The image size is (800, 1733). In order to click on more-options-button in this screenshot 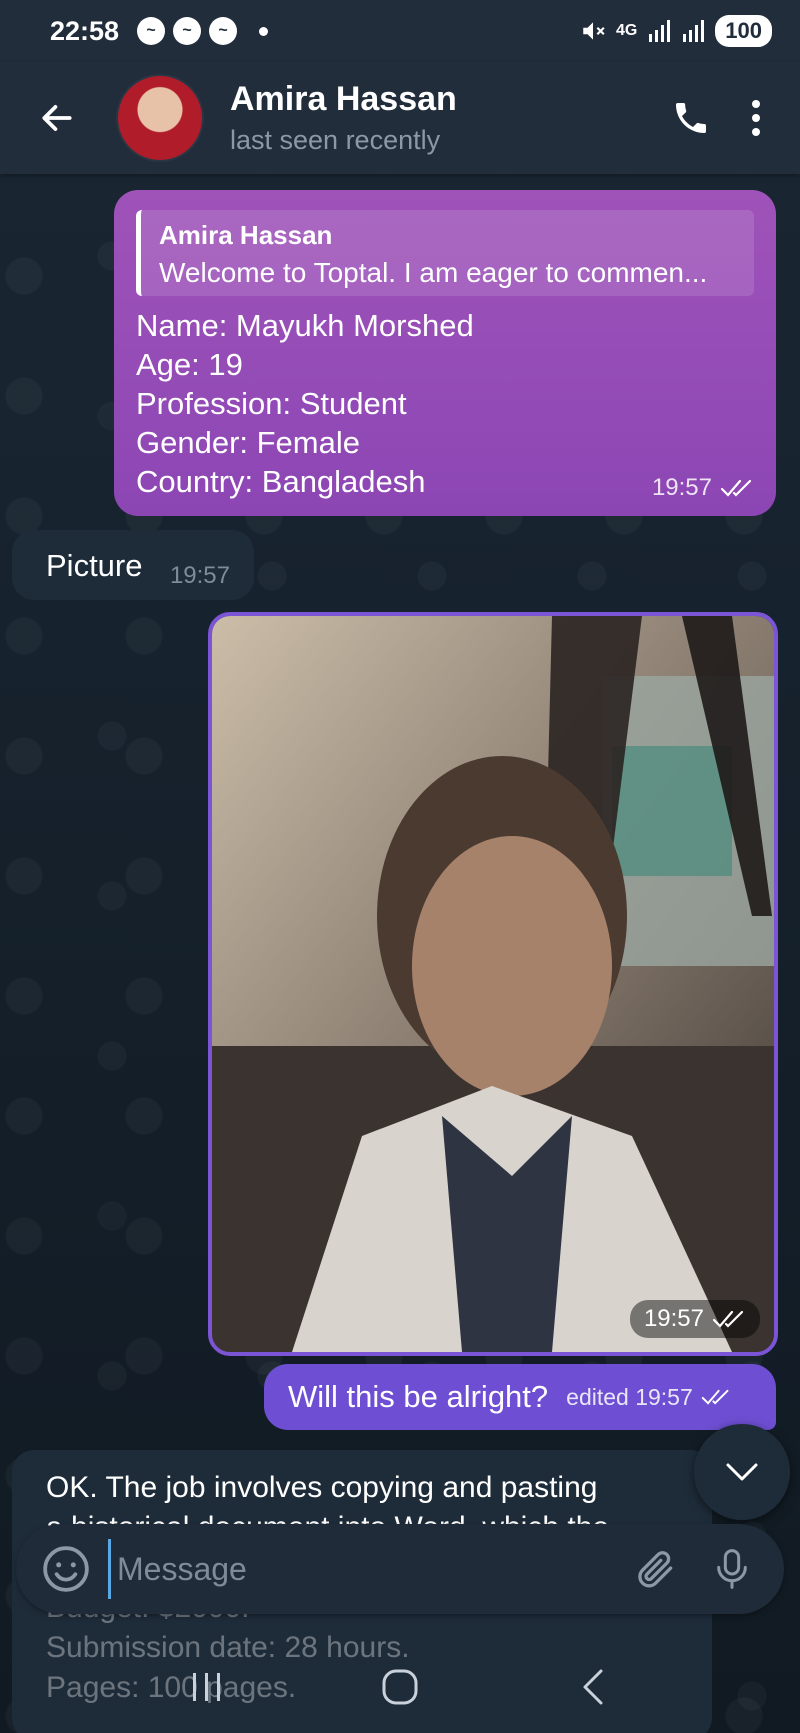, I will do `click(756, 118)`.